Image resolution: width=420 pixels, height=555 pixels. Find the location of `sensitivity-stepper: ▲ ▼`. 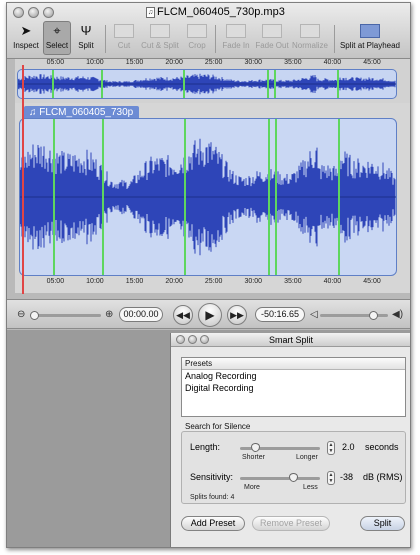

sensitivity-stepper: ▲ ▼ is located at coordinates (331, 478).